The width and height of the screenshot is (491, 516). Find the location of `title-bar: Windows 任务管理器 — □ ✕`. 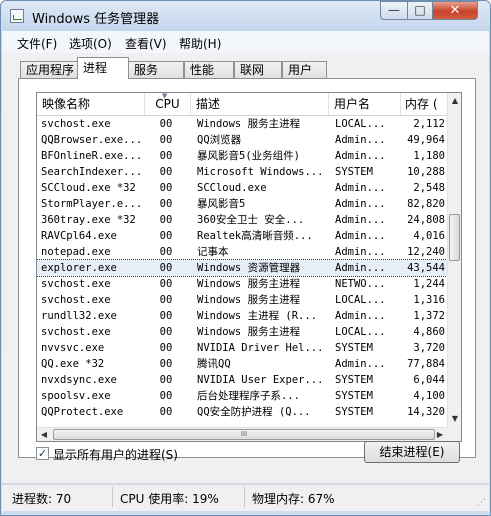

title-bar: Windows 任务管理器 — □ ✕ is located at coordinates (245, 16).